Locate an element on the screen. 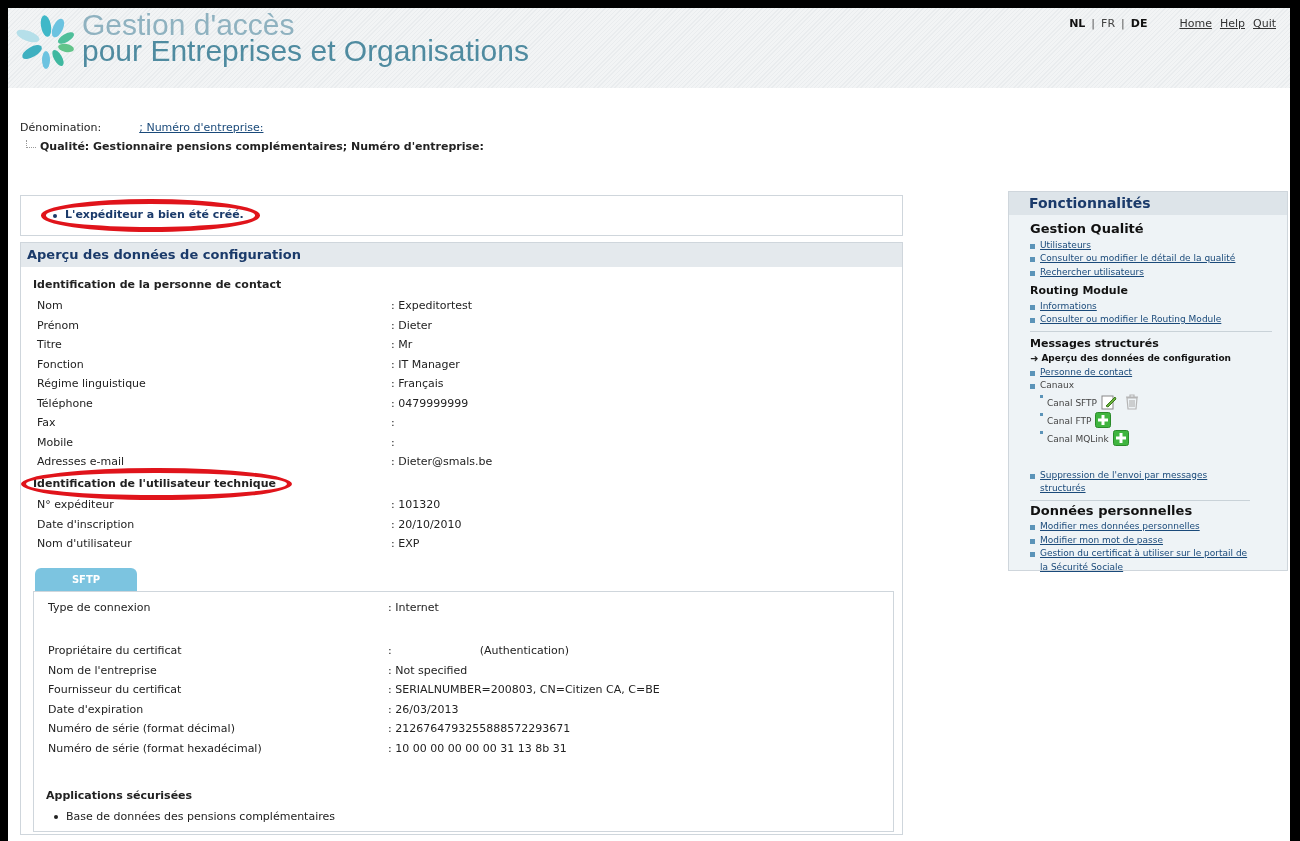 This screenshot has height=841, width=1300. field-value: : 26/03/2013 is located at coordinates (423, 709).